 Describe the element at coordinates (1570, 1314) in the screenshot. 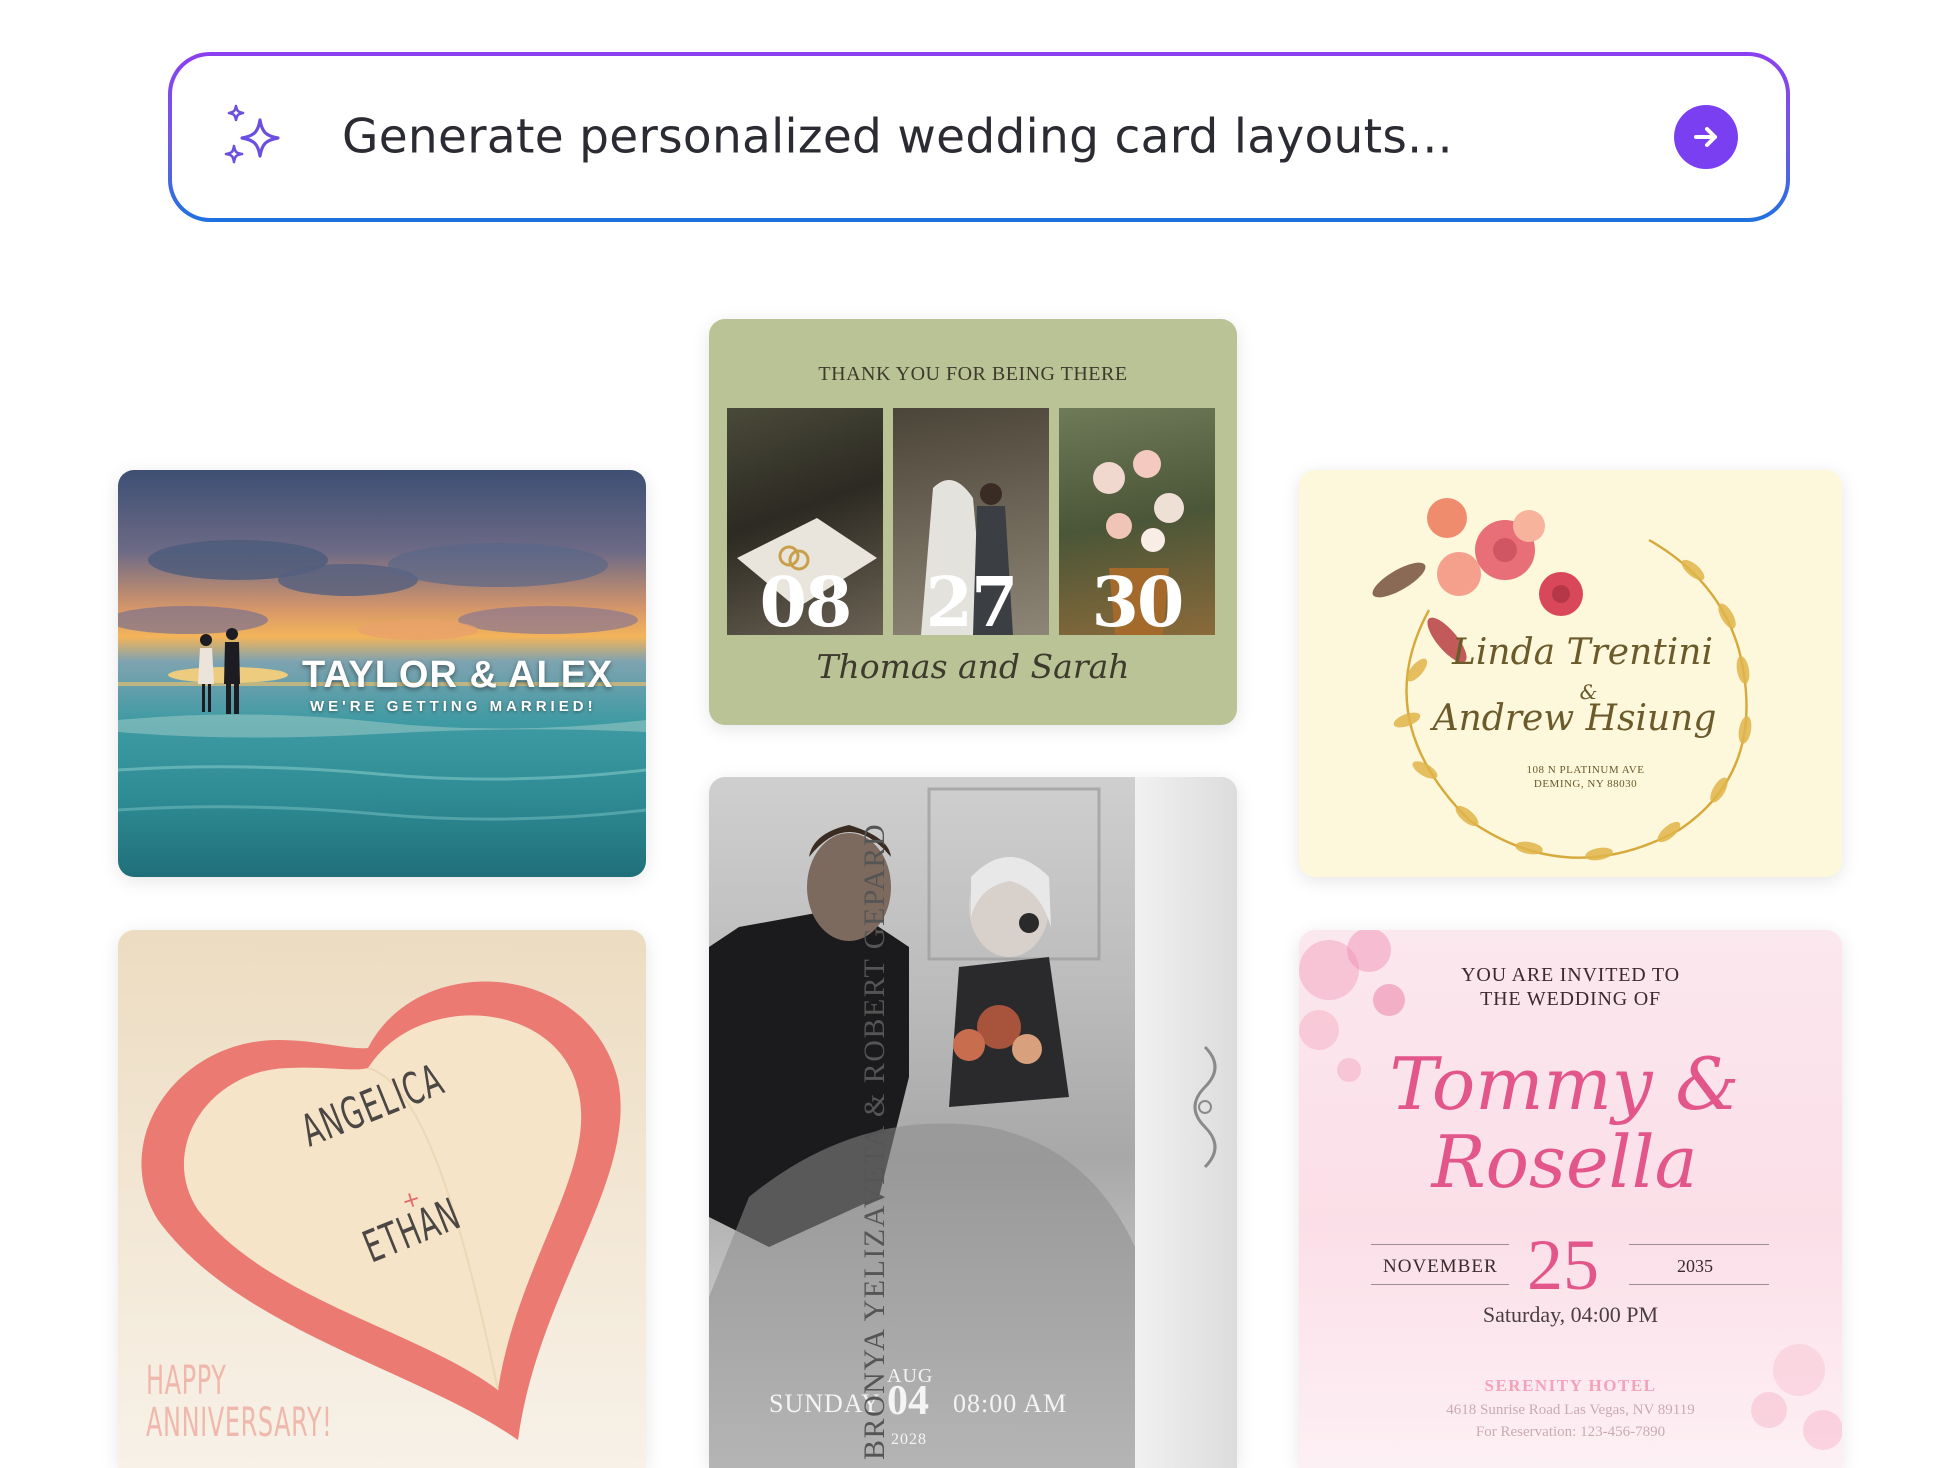

I see `pink-time: Saturday, 04:00 PM` at that location.